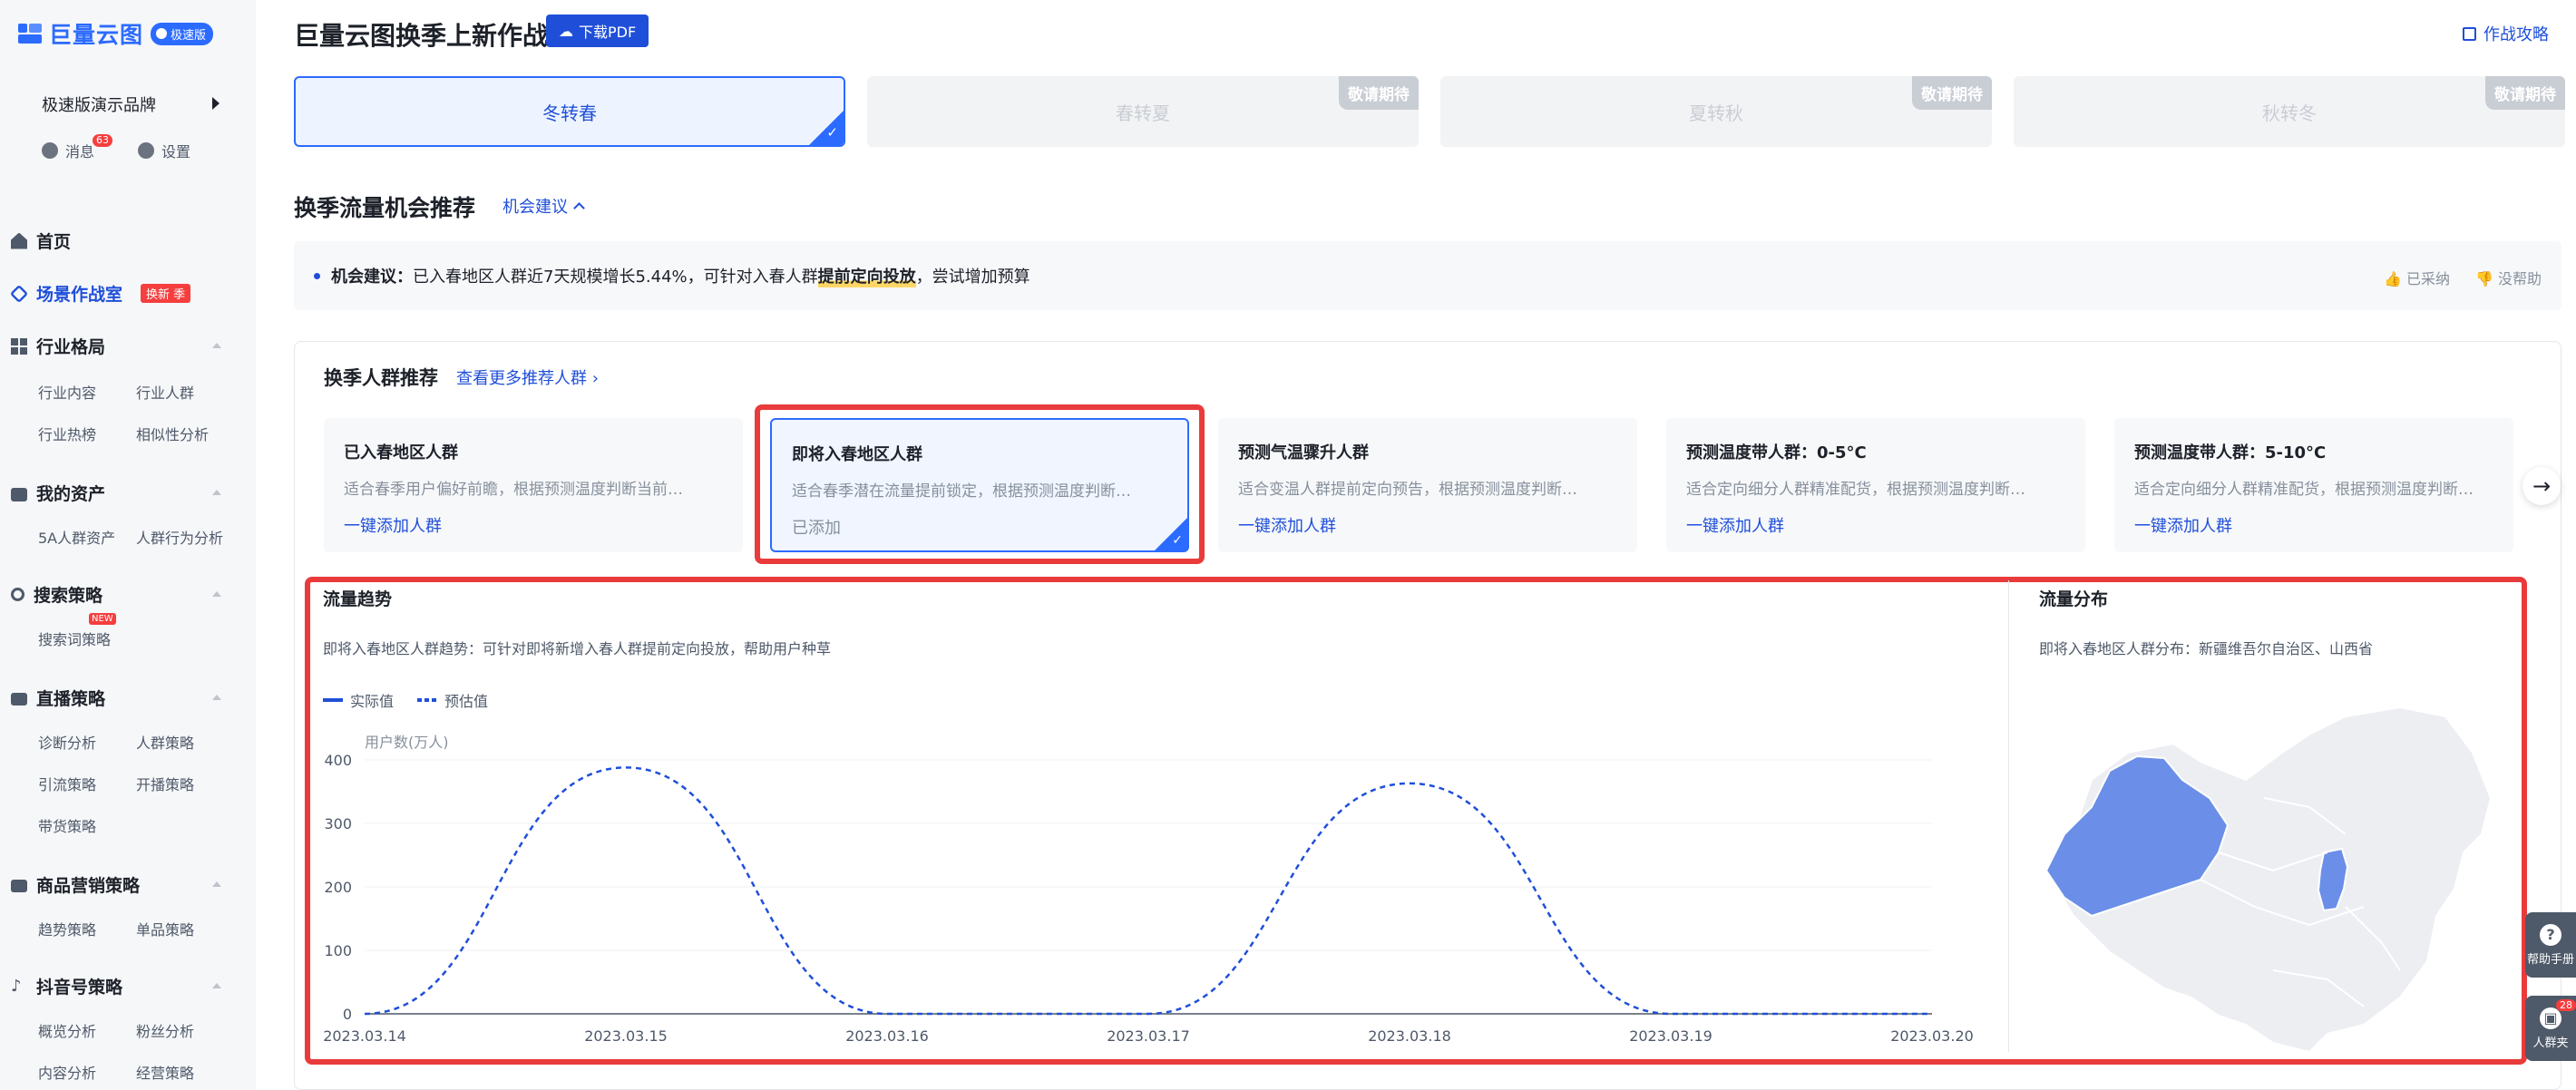  What do you see at coordinates (421, 36) in the screenshot?
I see `page-title: 巨量云图换季上新作战` at bounding box center [421, 36].